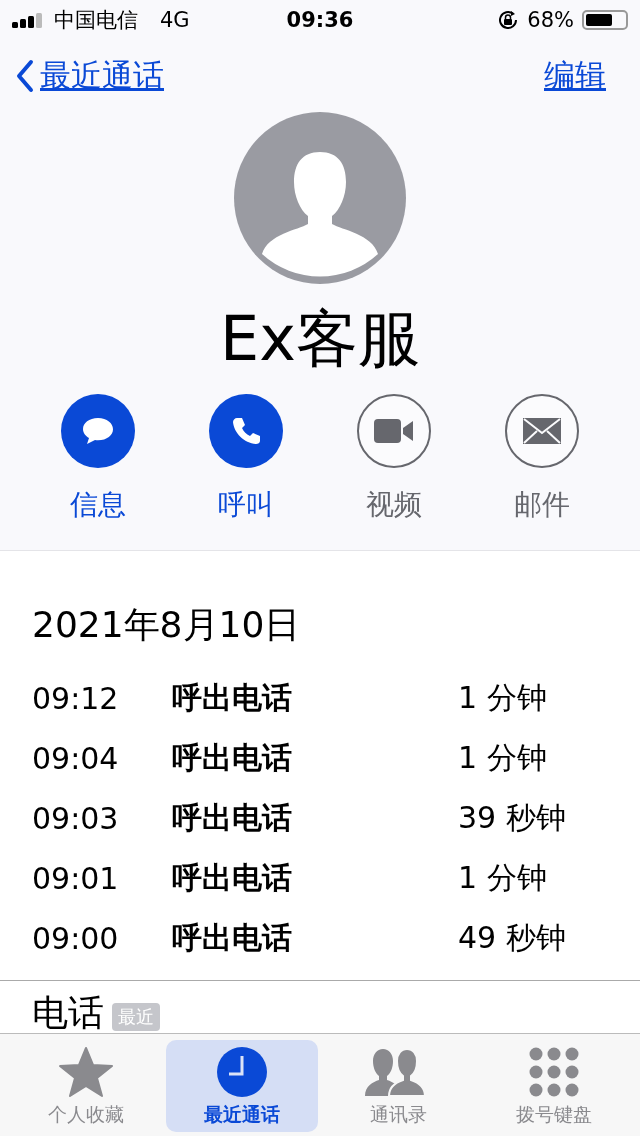 The width and height of the screenshot is (640, 1136). I want to click on phone-icon, so click(246, 431).